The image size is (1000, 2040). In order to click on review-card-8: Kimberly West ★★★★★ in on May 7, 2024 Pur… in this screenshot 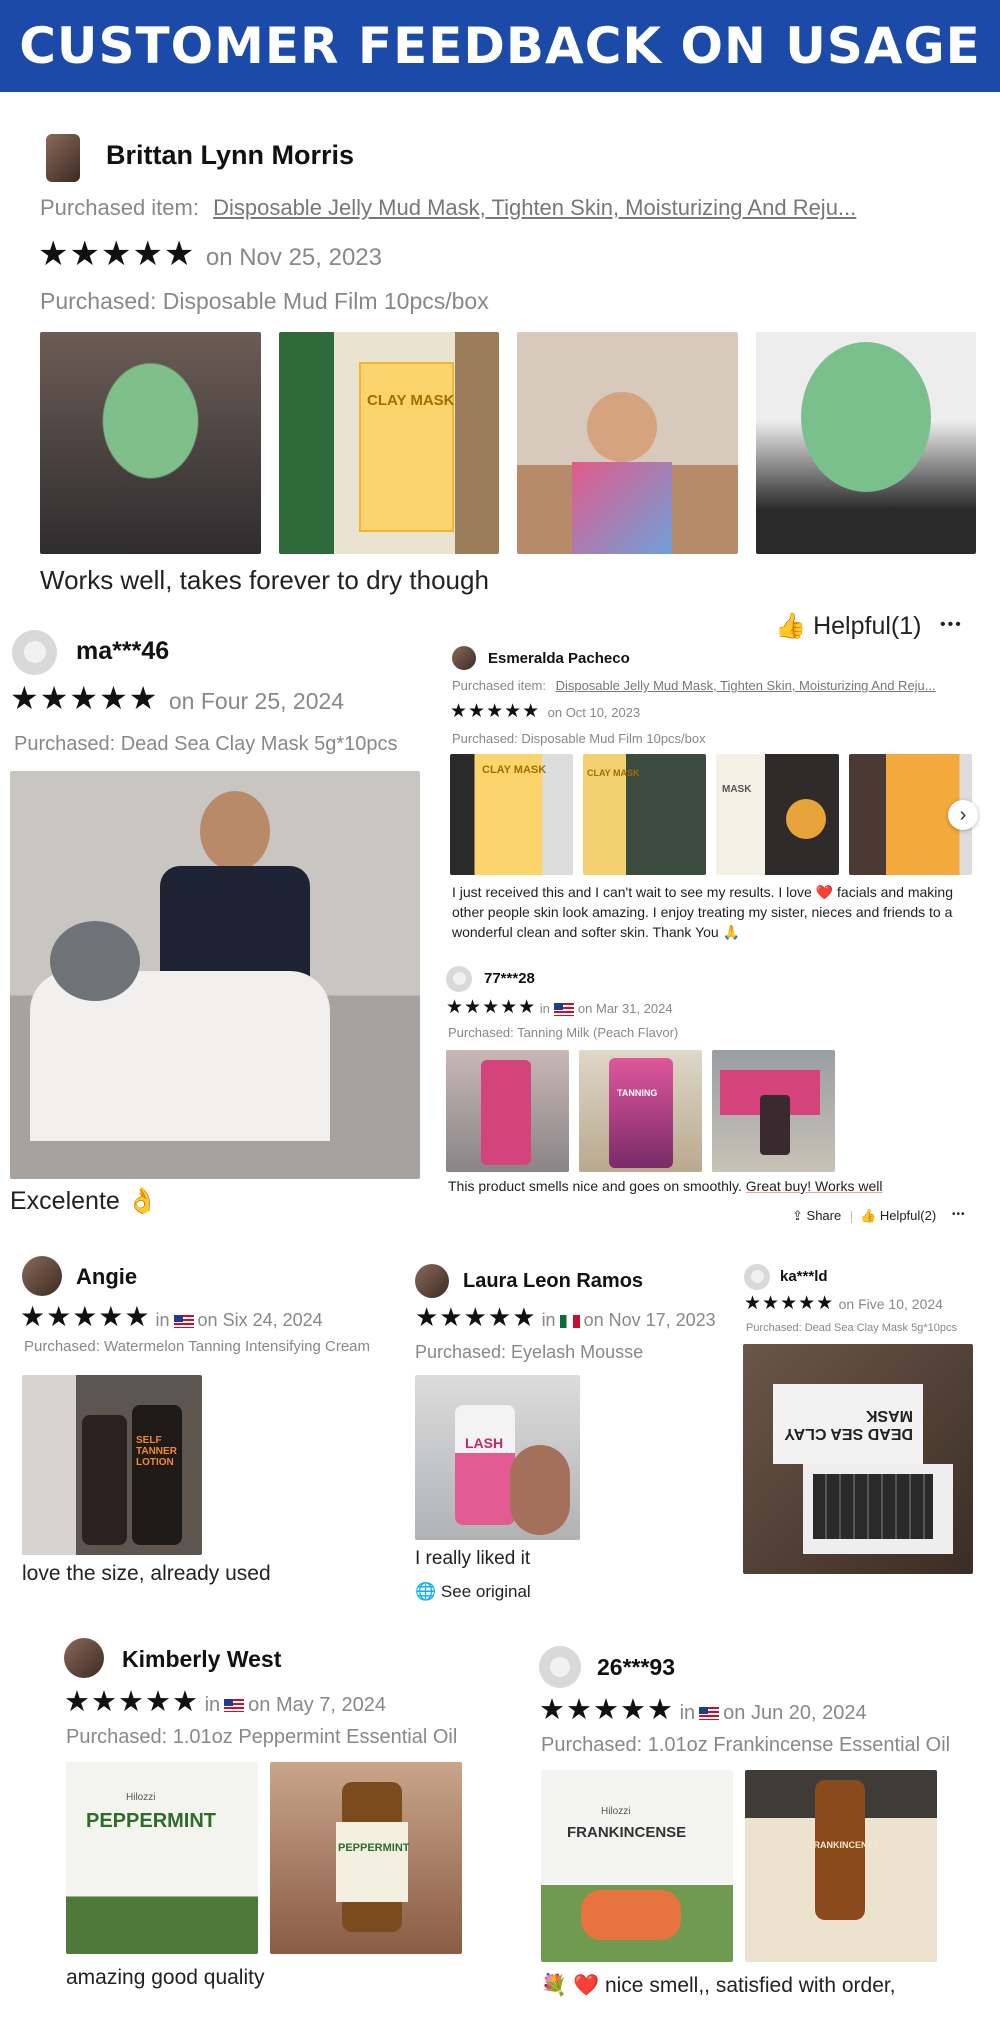, I will do `click(285, 1822)`.